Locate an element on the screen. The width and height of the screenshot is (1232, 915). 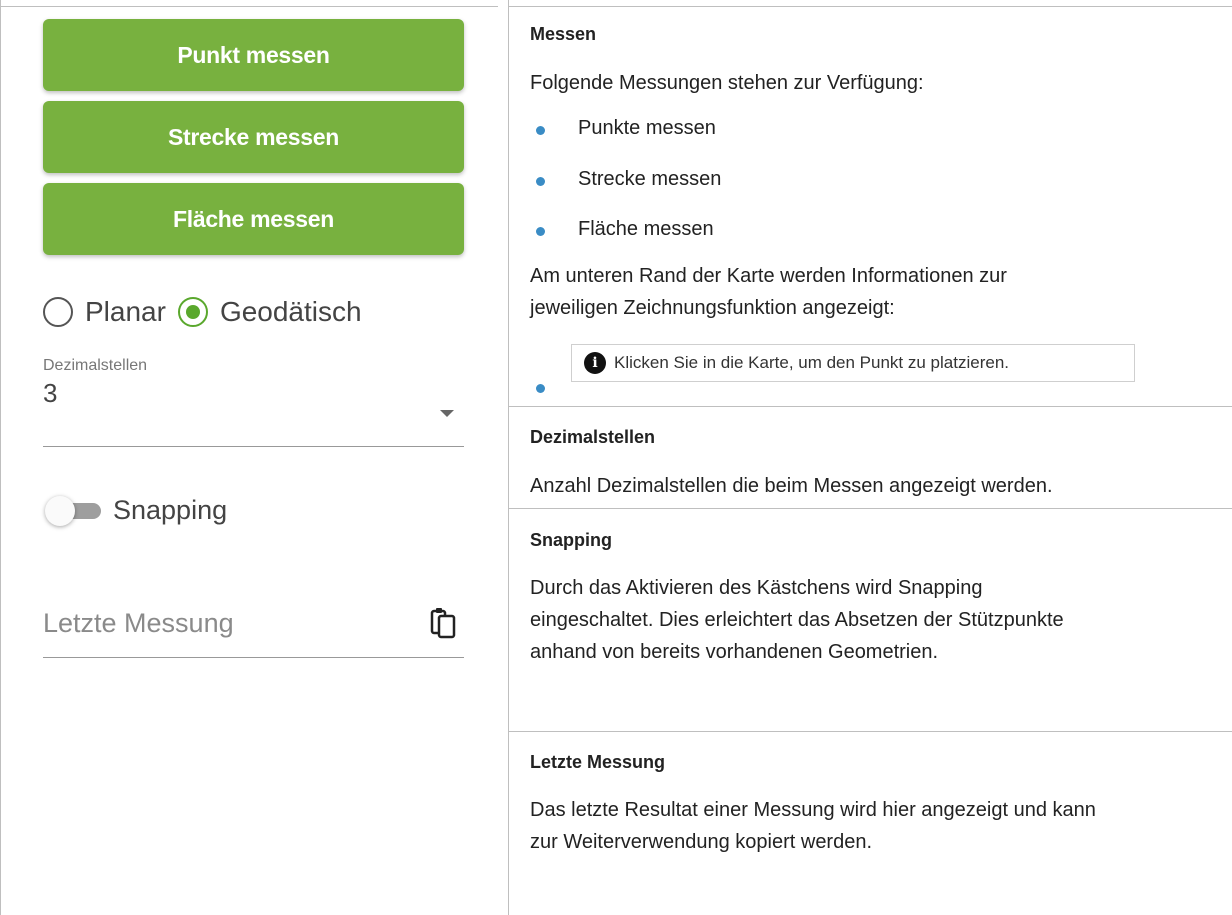
last-measurement-placeholder: Letzte Messung is located at coordinates (138, 623).